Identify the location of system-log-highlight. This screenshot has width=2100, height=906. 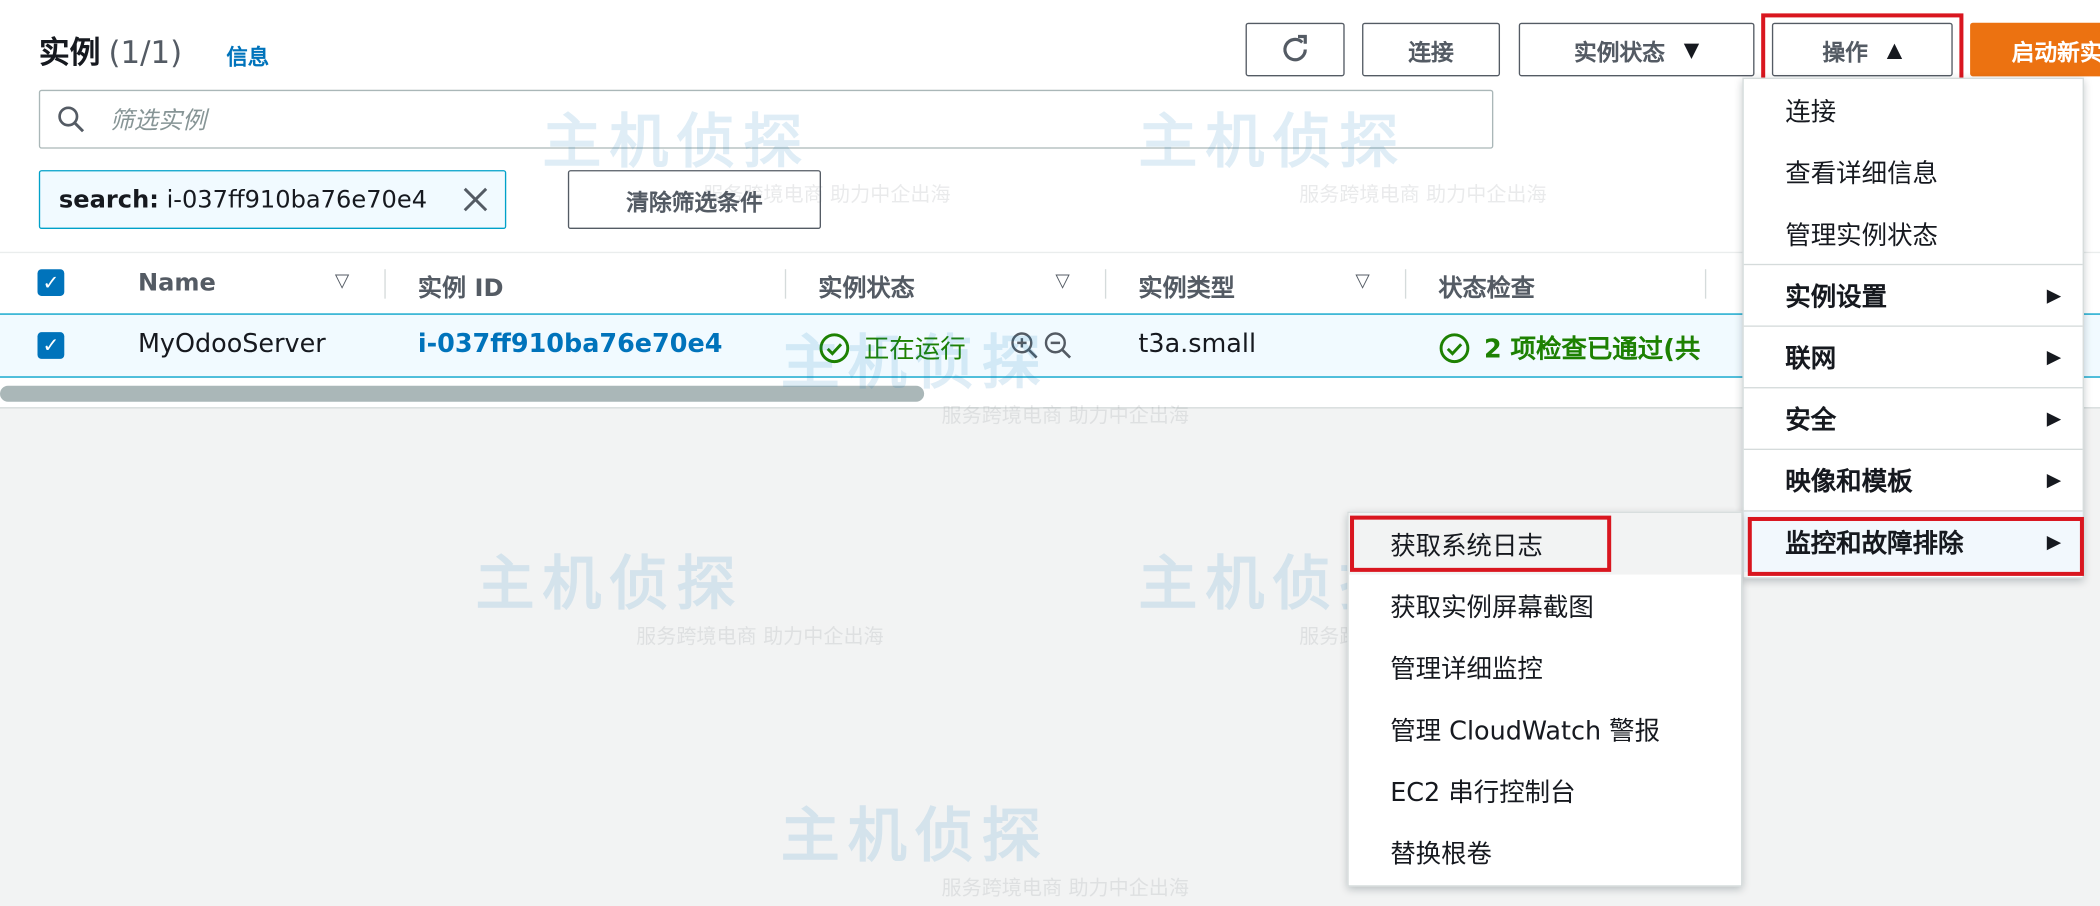
(1481, 543).